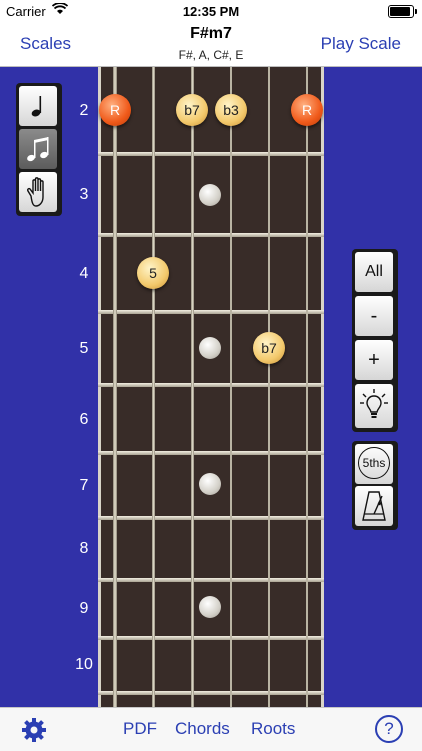  I want to click on chords-button: Chords, so click(202, 729).